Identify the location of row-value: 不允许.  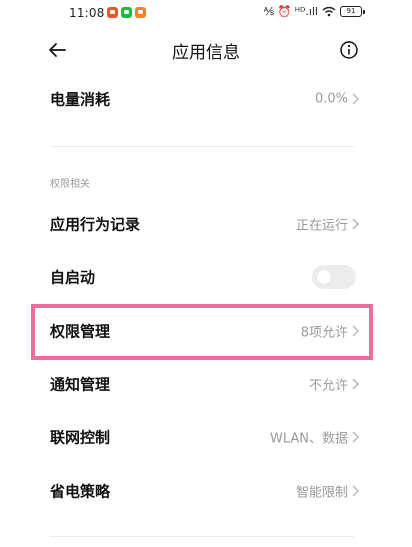
(328, 386).